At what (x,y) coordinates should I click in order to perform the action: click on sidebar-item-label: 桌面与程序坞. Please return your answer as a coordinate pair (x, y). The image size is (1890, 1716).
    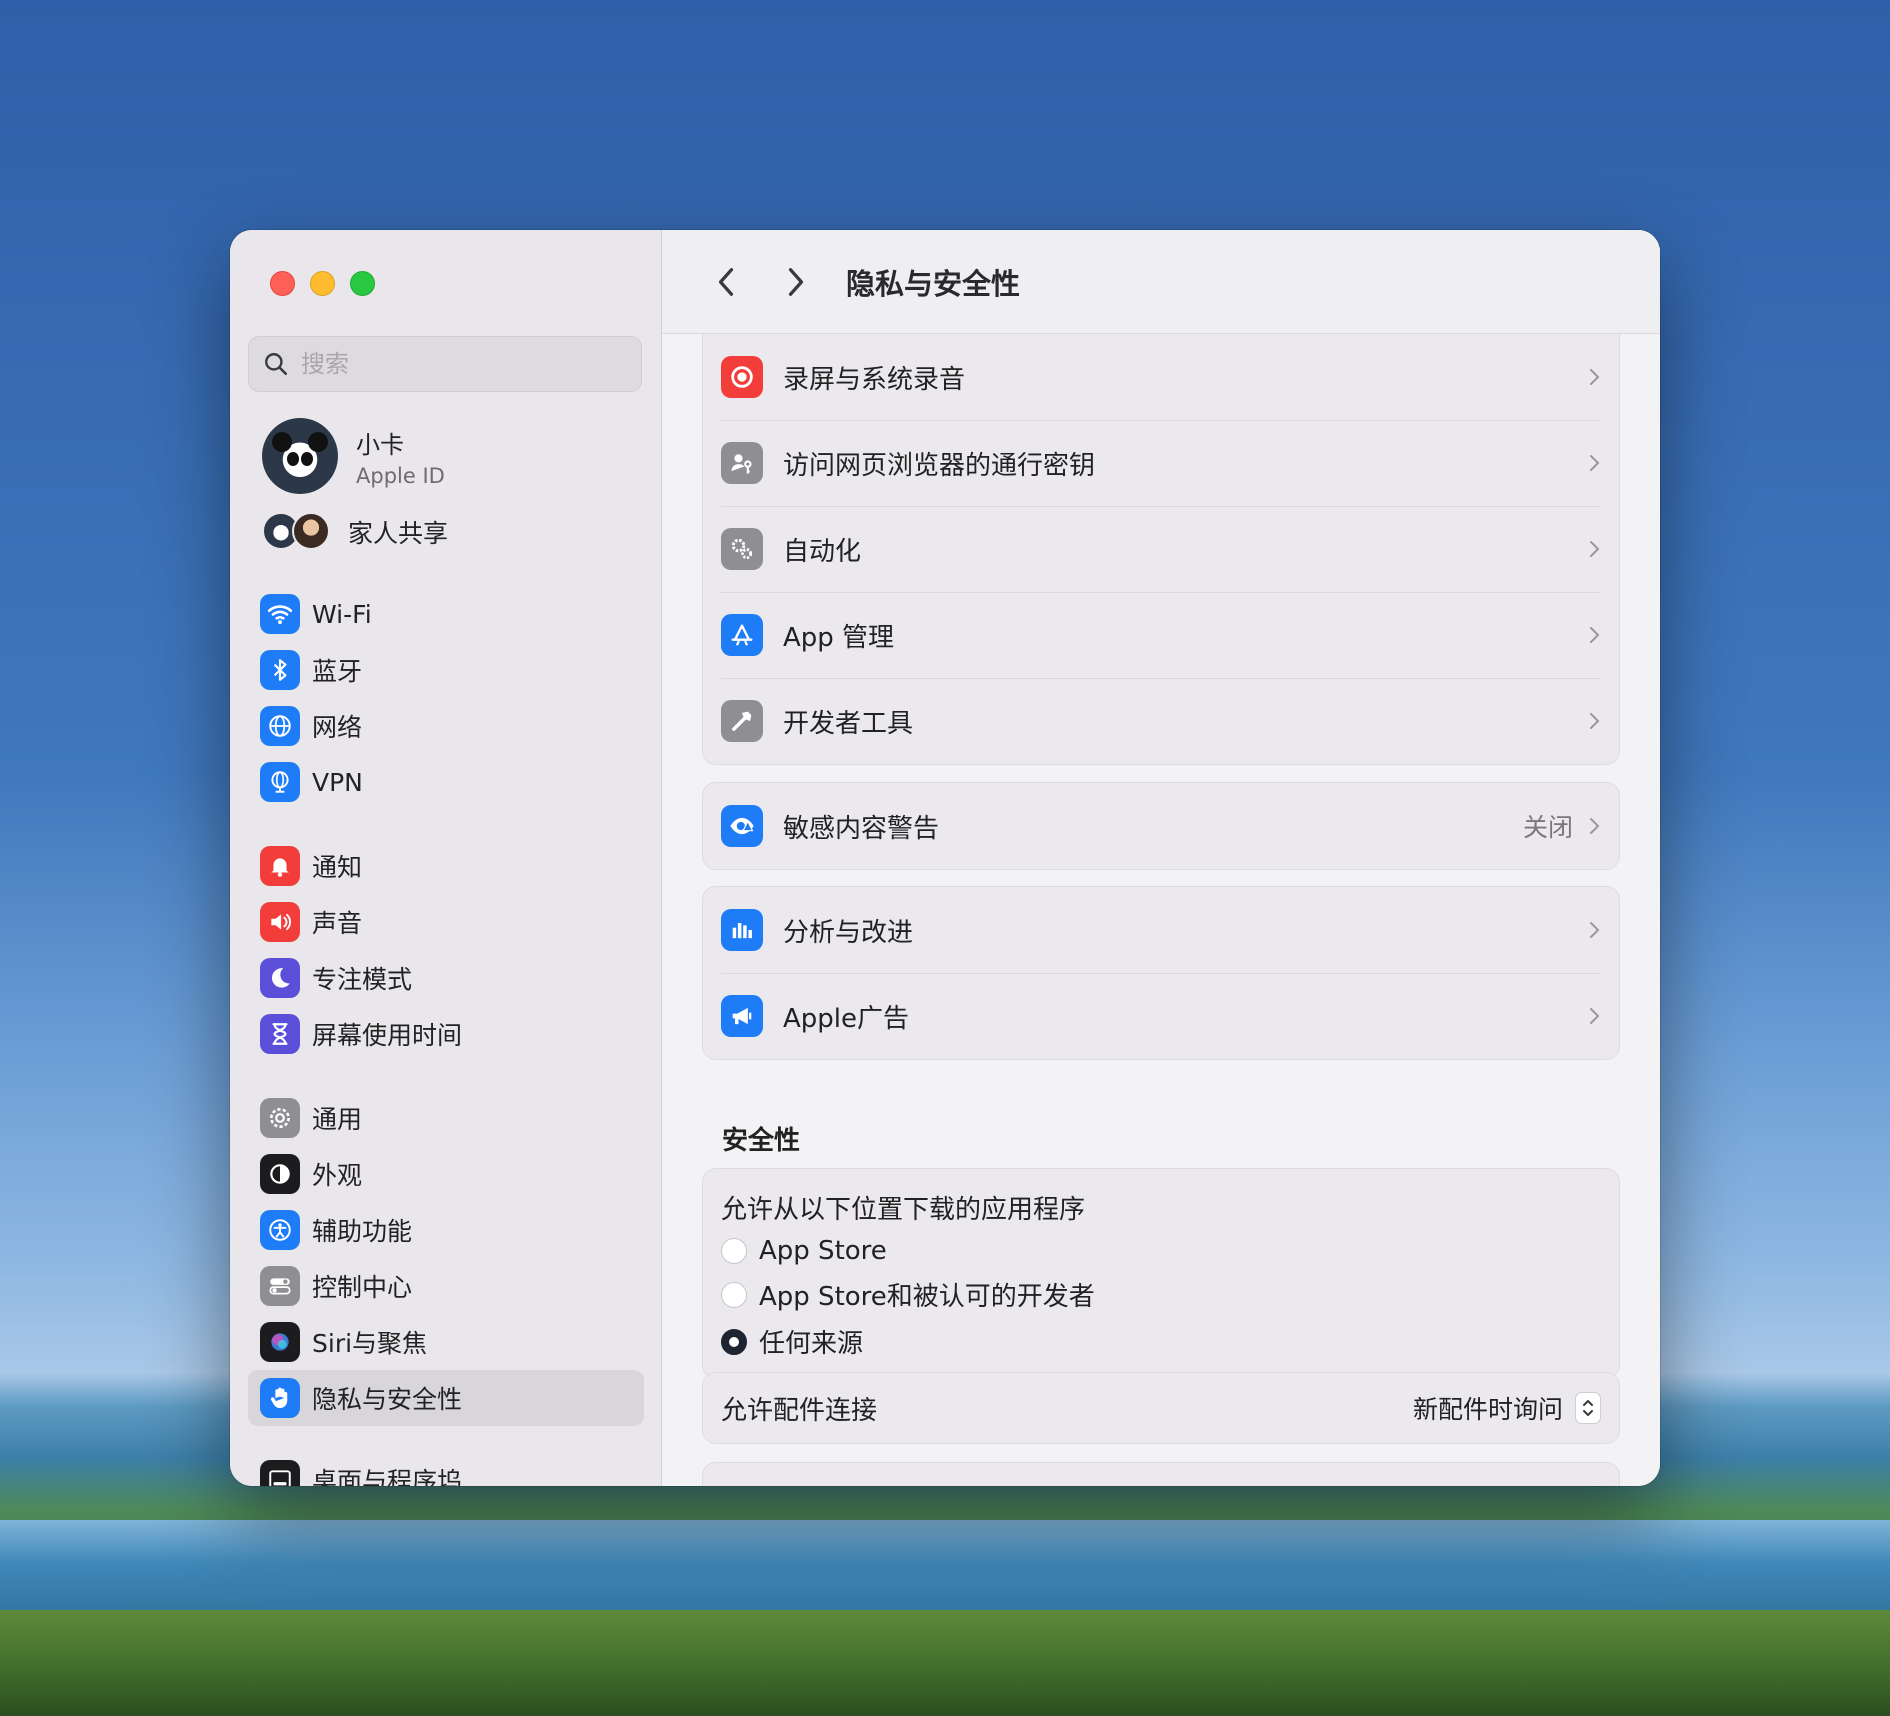
    Looking at the image, I should click on (387, 1476).